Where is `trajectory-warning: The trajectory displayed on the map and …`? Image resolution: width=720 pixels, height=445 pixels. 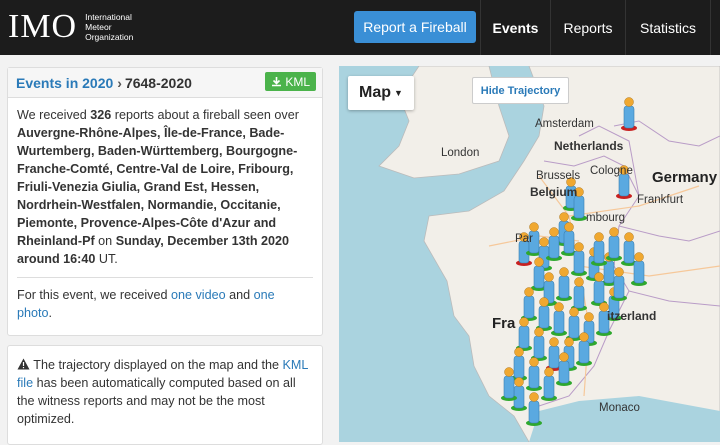 trajectory-warning: The trajectory displayed on the map and … is located at coordinates (165, 392).